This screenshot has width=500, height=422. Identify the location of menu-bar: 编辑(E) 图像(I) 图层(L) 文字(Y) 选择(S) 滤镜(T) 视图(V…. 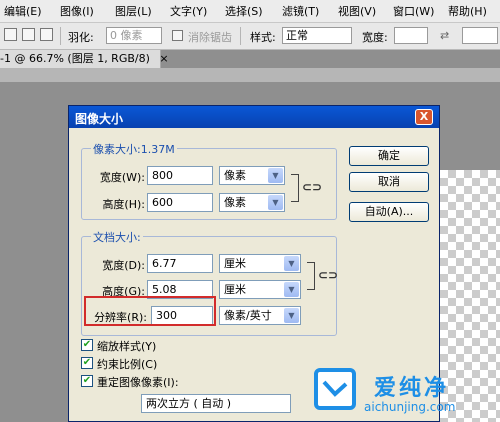
(250, 11).